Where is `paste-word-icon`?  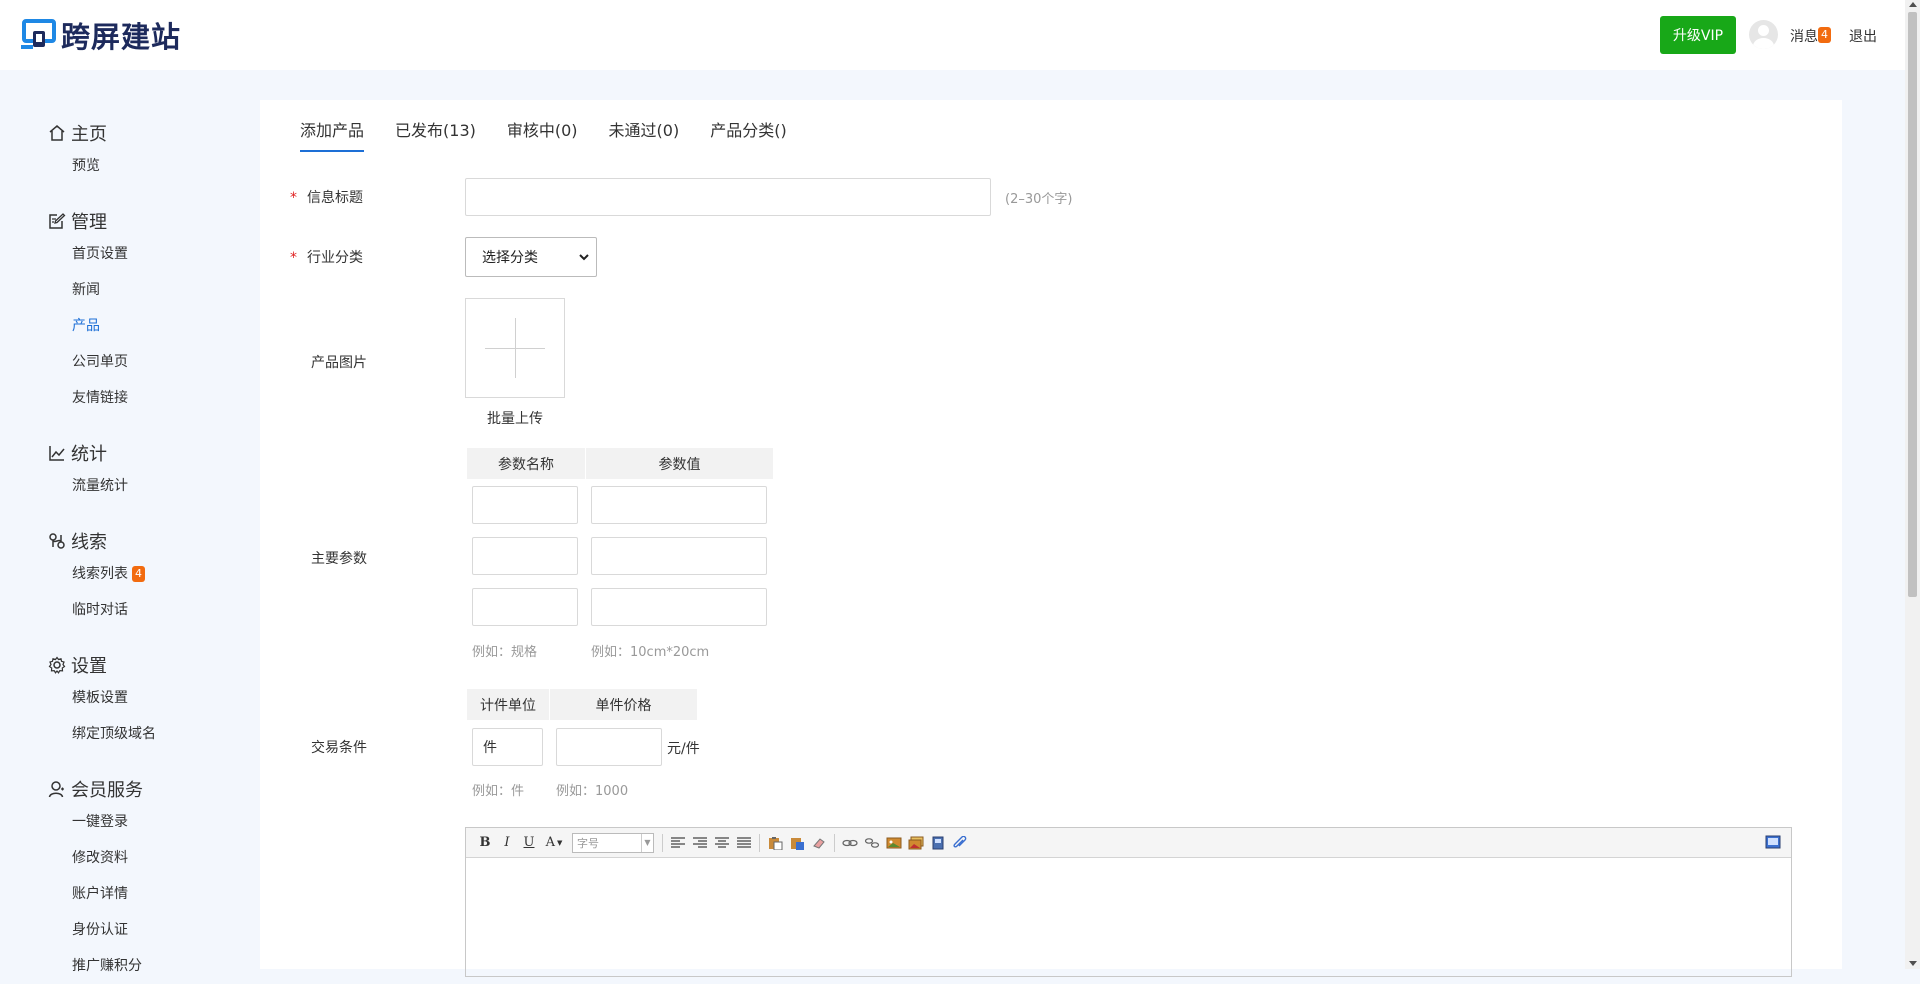 paste-word-icon is located at coordinates (797, 843).